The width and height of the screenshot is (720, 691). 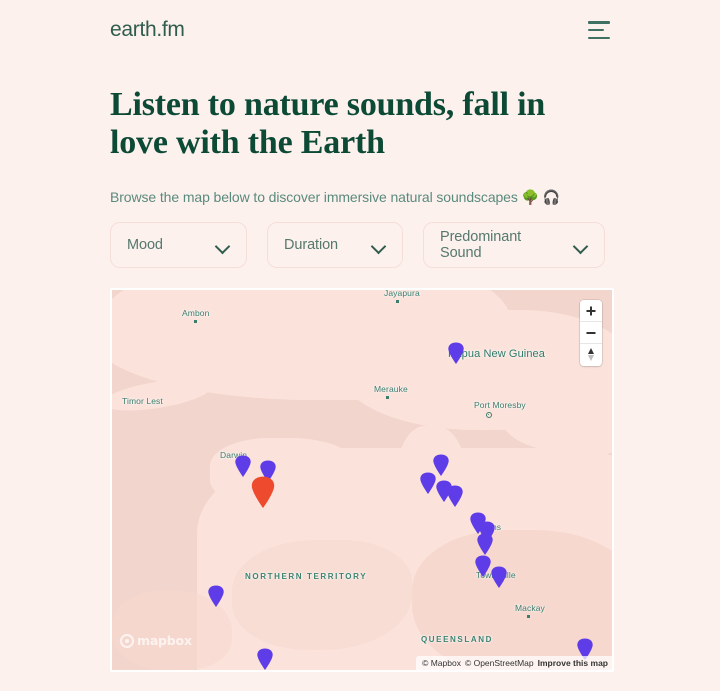 What do you see at coordinates (499, 663) in the screenshot?
I see `attribution-osm-link: © OpenStreetMap` at bounding box center [499, 663].